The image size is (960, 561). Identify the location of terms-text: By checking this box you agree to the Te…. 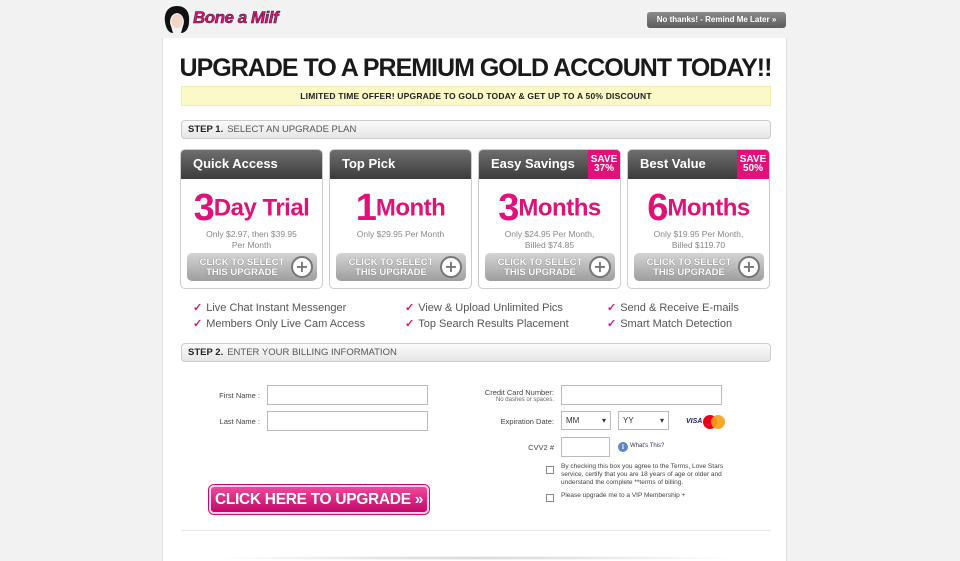
(642, 474).